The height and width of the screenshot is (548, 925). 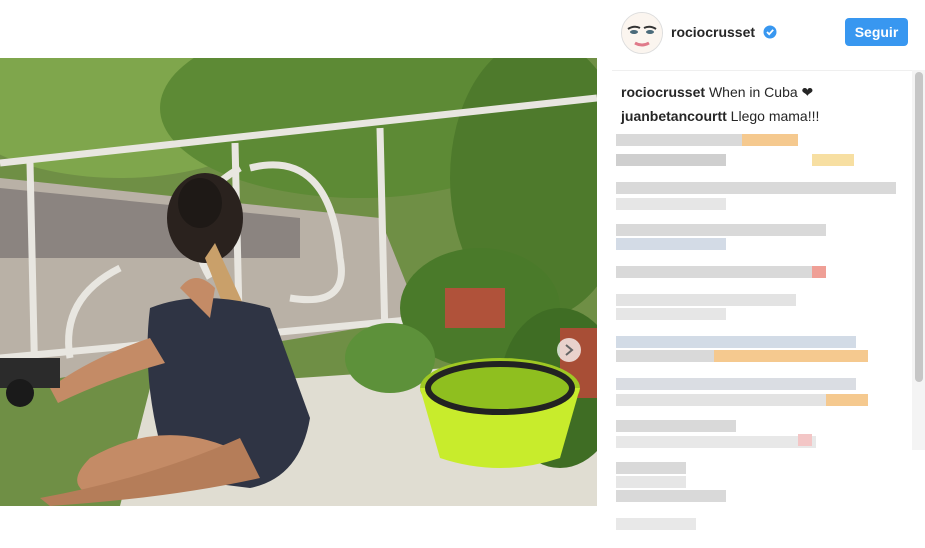 What do you see at coordinates (919, 227) in the screenshot?
I see `scrollbar-thumb` at bounding box center [919, 227].